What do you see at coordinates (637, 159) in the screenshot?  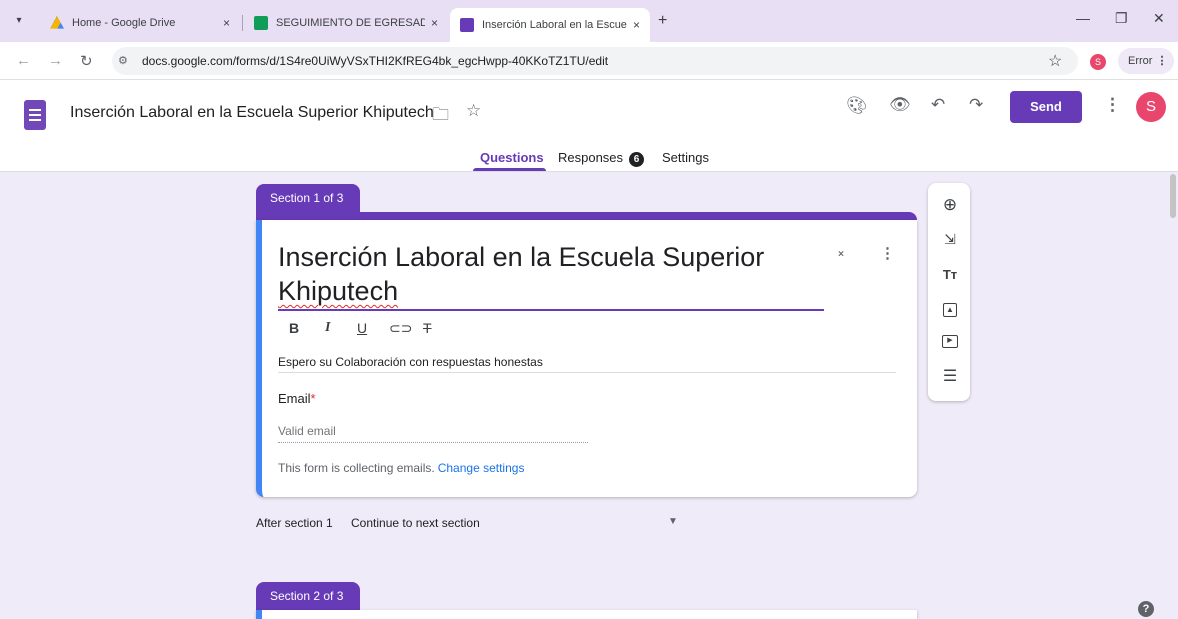 I see `responses-count-badge: 6` at bounding box center [637, 159].